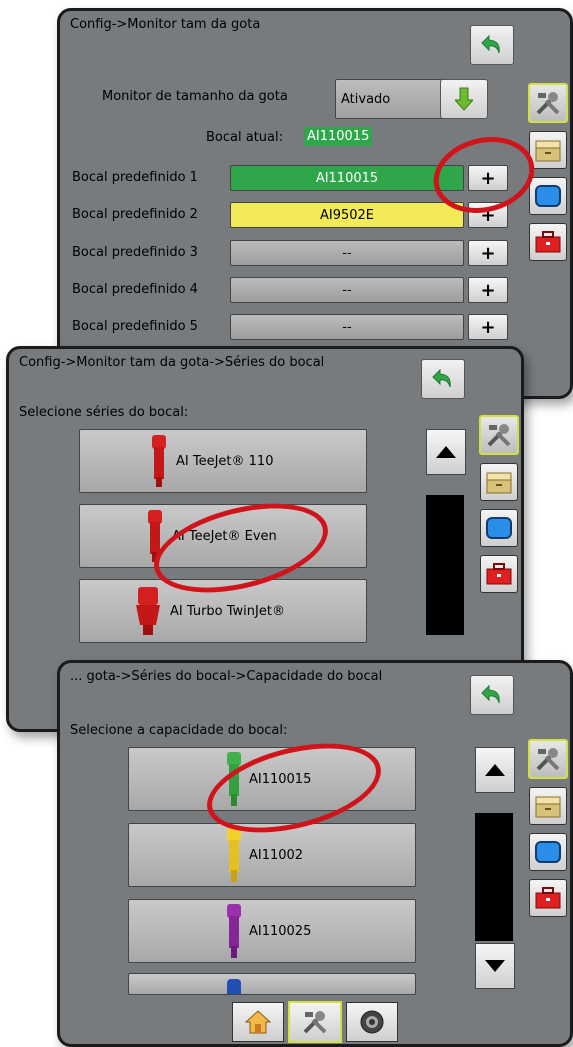  I want to click on preset-field-4: --, so click(347, 290).